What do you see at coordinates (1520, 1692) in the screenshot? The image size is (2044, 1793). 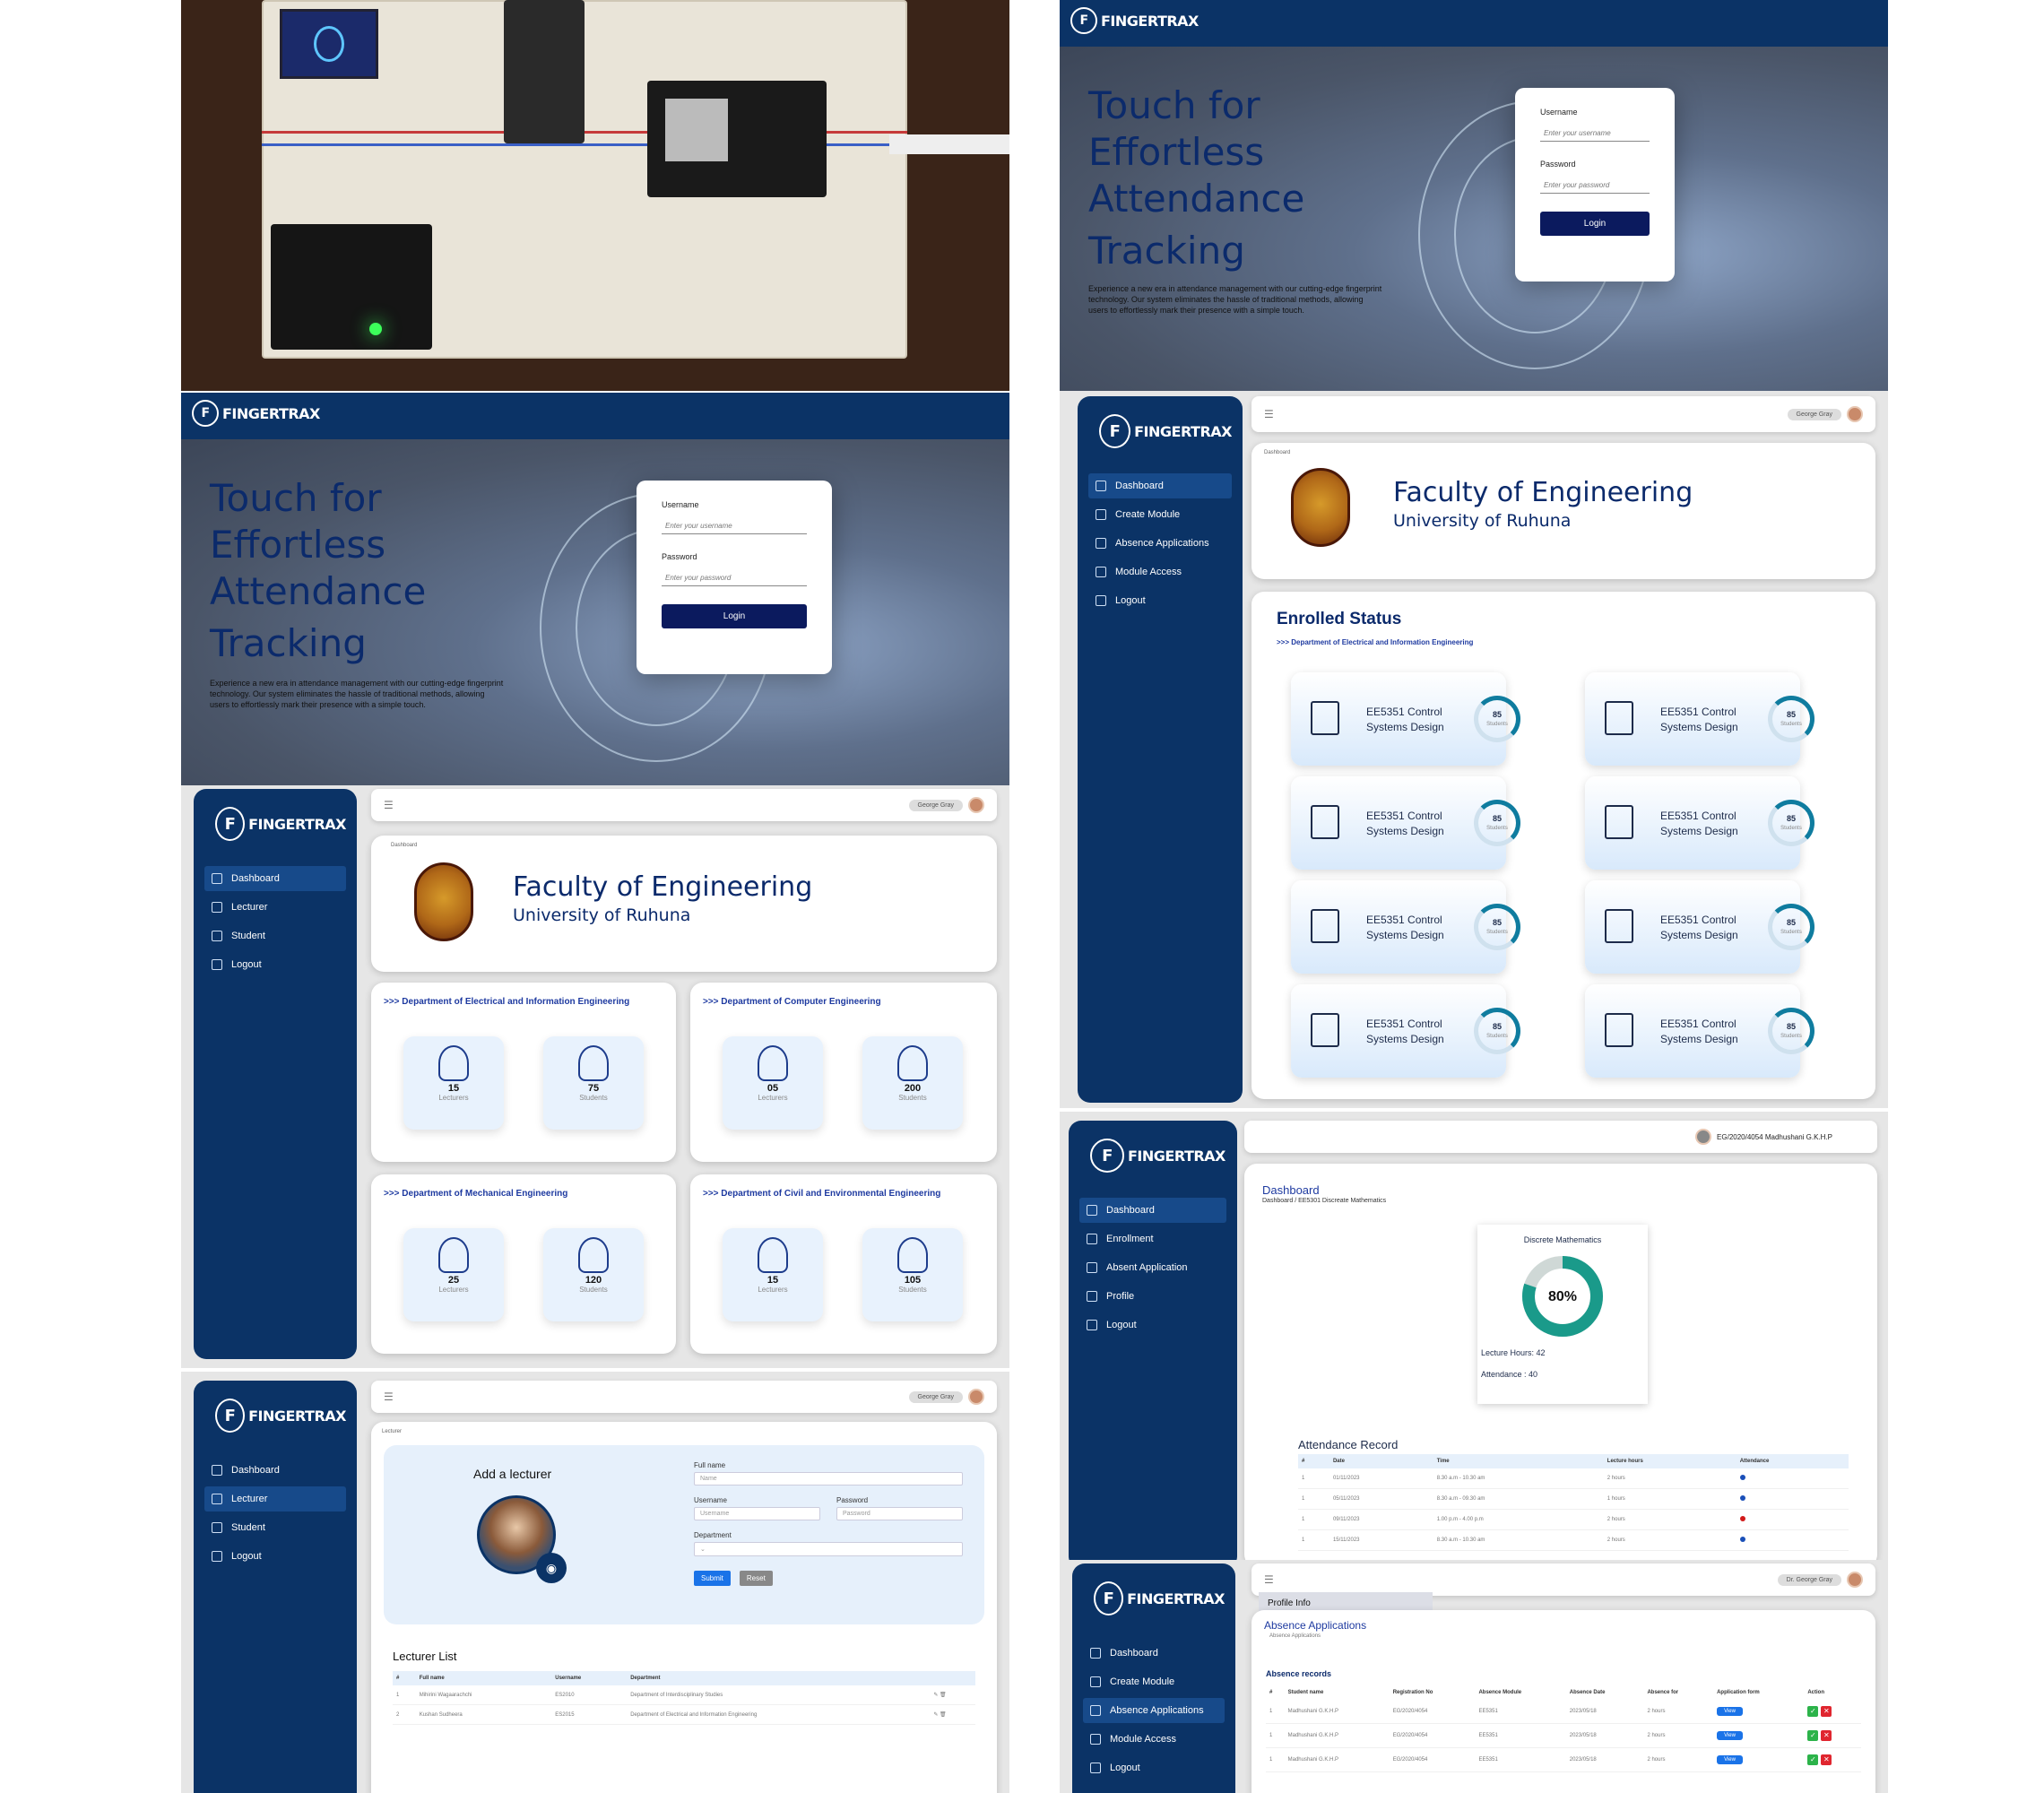 I see `column-header: Absence Module` at bounding box center [1520, 1692].